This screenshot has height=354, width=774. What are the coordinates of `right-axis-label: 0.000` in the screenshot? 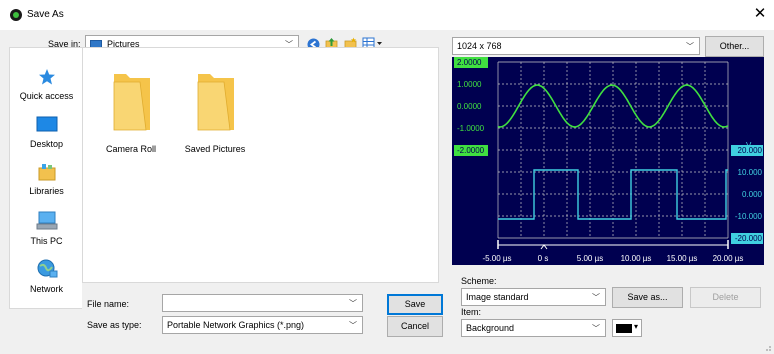 It's located at (752, 194).